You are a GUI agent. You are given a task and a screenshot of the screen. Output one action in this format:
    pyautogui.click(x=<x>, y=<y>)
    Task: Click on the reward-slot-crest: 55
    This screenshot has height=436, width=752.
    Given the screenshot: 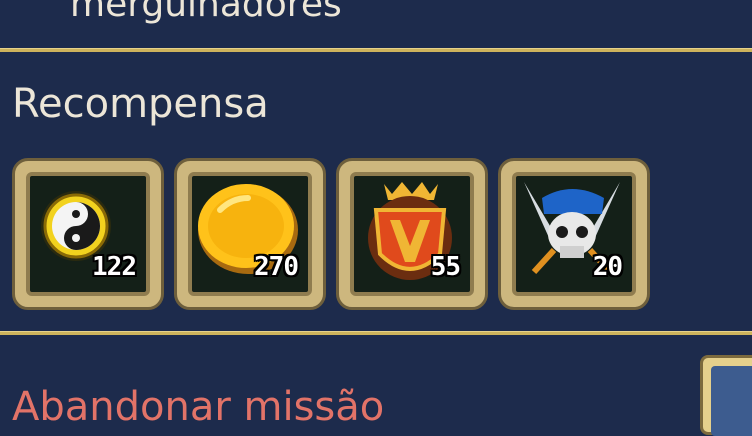 What is the action you would take?
    pyautogui.click(x=412, y=234)
    